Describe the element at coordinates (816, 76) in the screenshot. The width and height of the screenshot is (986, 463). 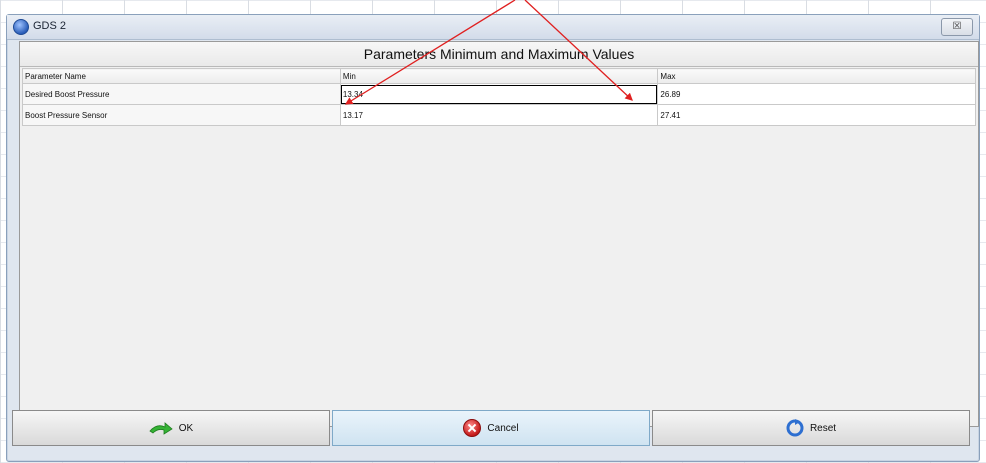
I see `column-header-max: Max` at that location.